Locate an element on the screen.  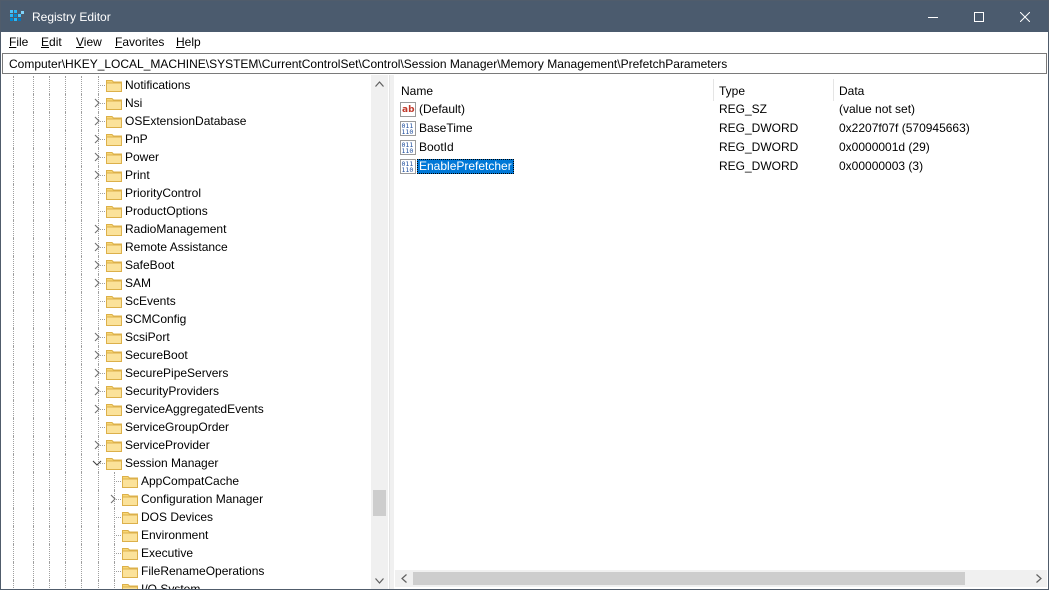
tree-item: PriorityControl is located at coordinates (186, 193).